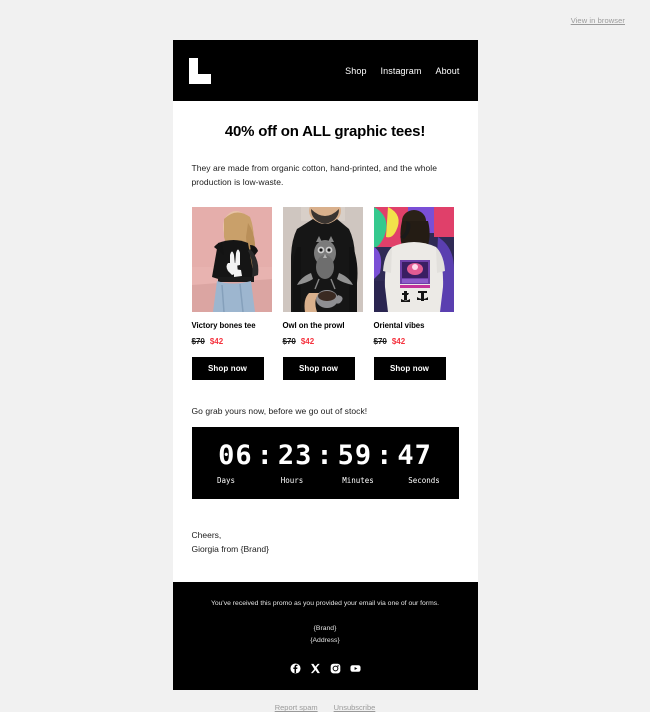 This screenshot has width=650, height=712. What do you see at coordinates (325, 131) in the screenshot?
I see `page-title: 40% off on ALL graphic tees!` at bounding box center [325, 131].